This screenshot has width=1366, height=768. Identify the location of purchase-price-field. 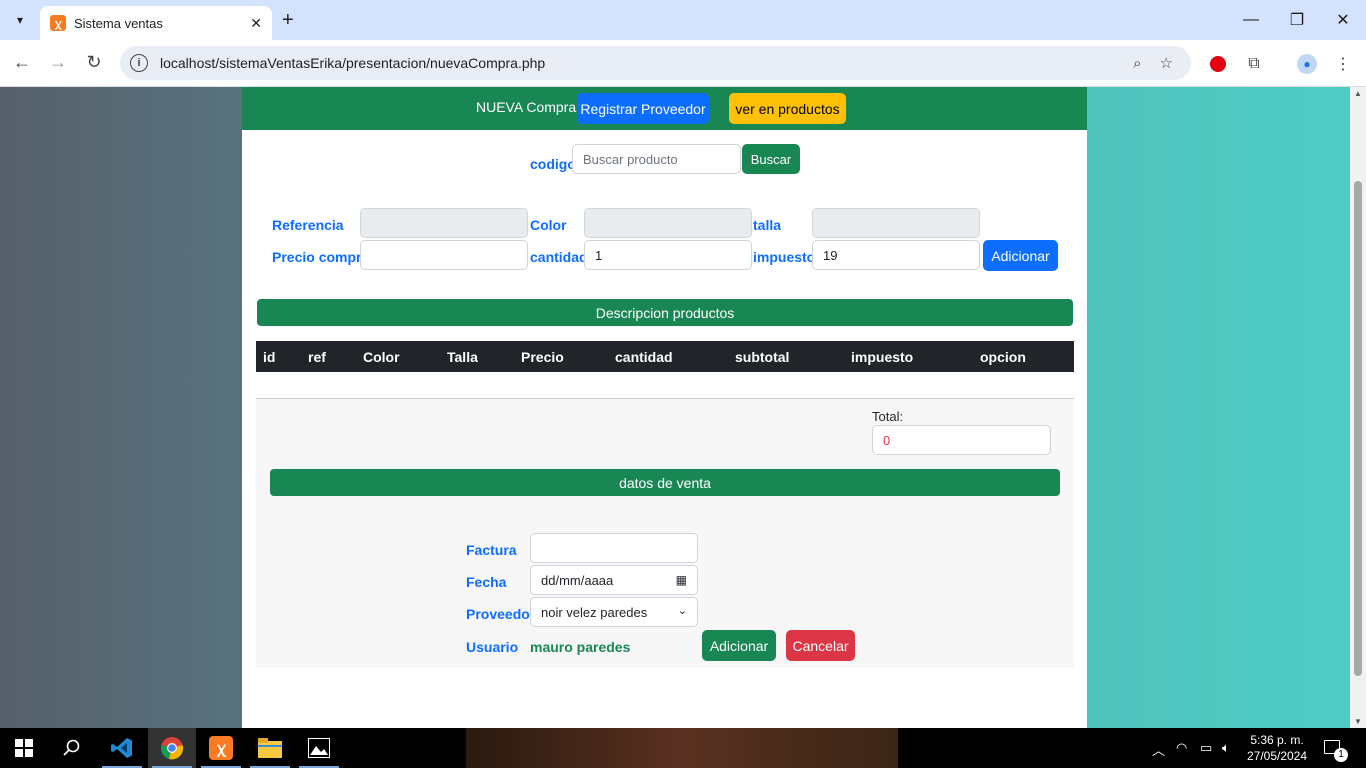
(444, 255).